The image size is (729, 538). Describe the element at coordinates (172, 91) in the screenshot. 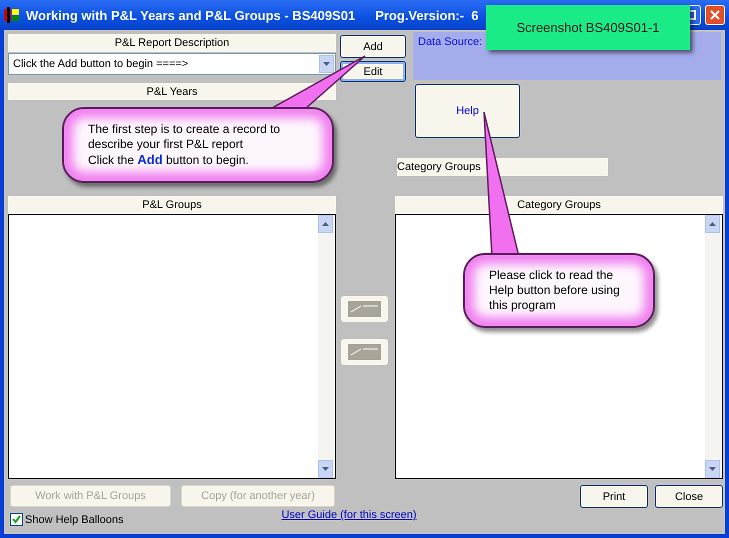

I see `section-header: P&L Years` at that location.